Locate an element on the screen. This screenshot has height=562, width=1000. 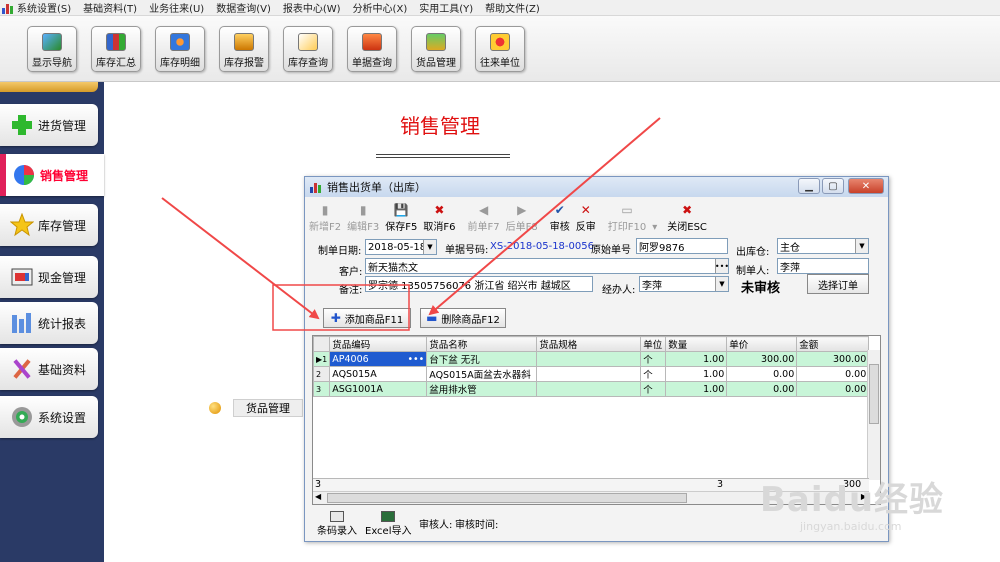
column-header: 货品规格 is located at coordinates (589, 344).